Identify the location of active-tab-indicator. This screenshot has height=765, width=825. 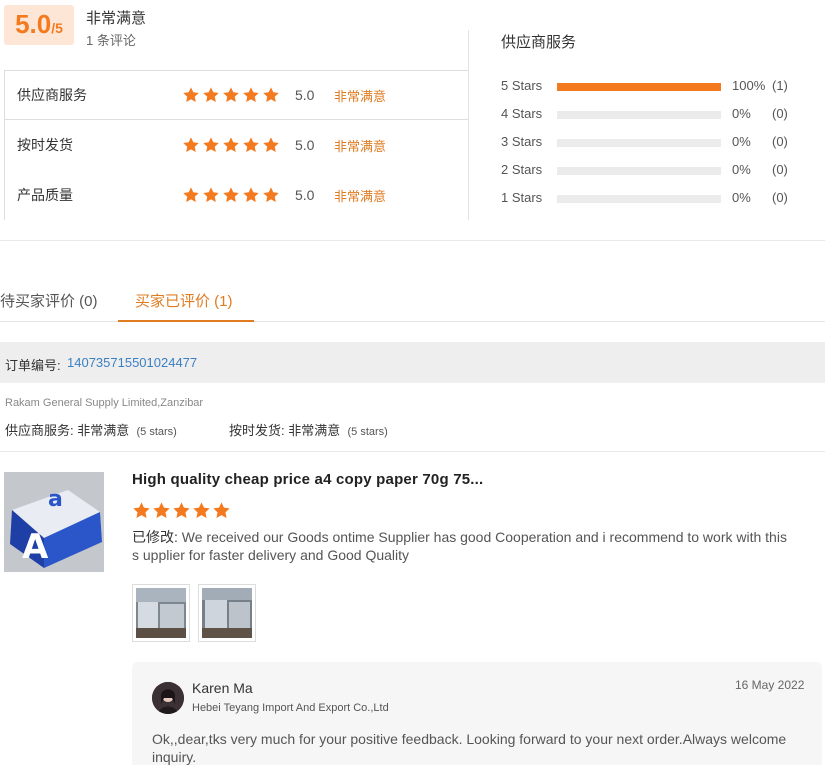
(186, 321).